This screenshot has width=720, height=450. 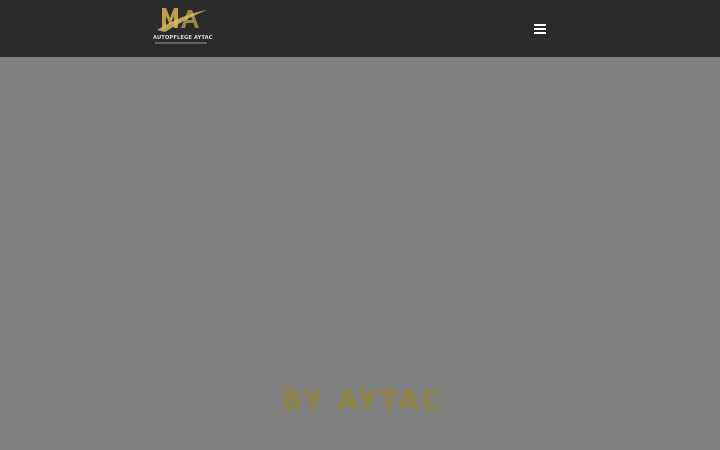 I want to click on hamburger-menu-icon, so click(x=540, y=29).